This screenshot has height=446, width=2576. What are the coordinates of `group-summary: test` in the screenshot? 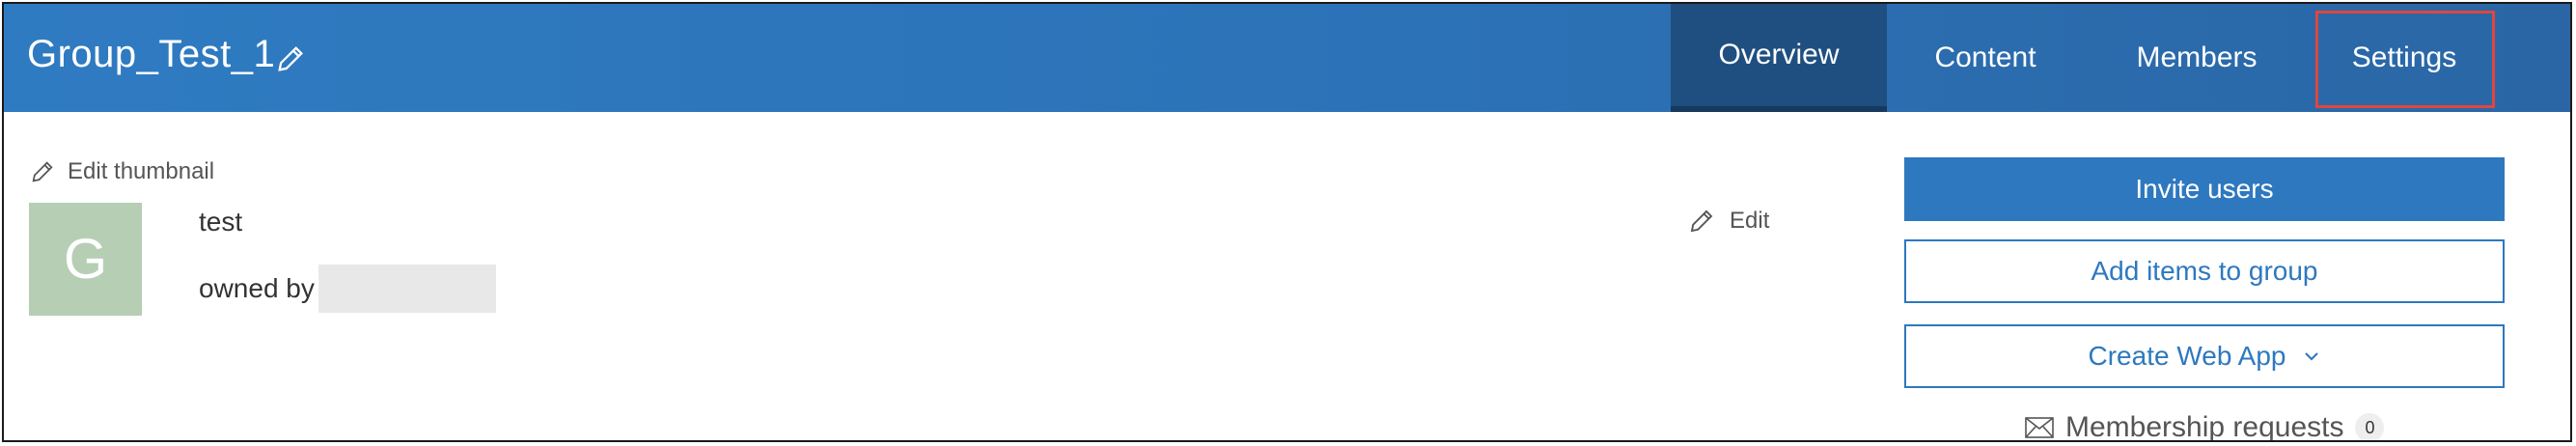 It's located at (221, 222).